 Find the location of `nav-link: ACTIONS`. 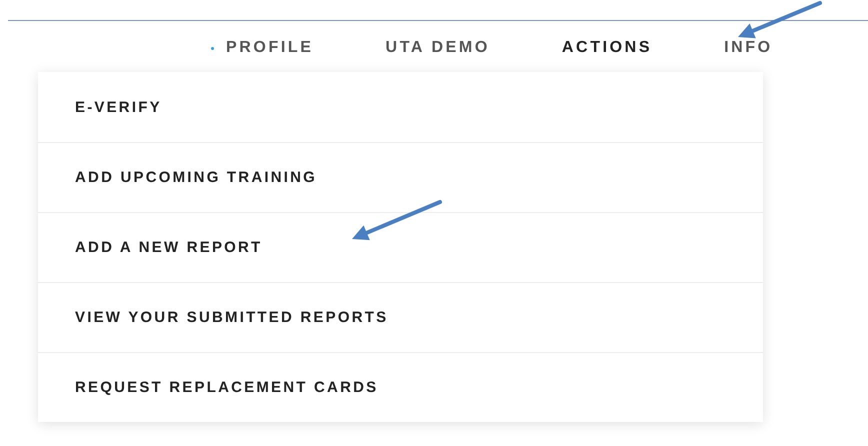

nav-link: ACTIONS is located at coordinates (607, 48).